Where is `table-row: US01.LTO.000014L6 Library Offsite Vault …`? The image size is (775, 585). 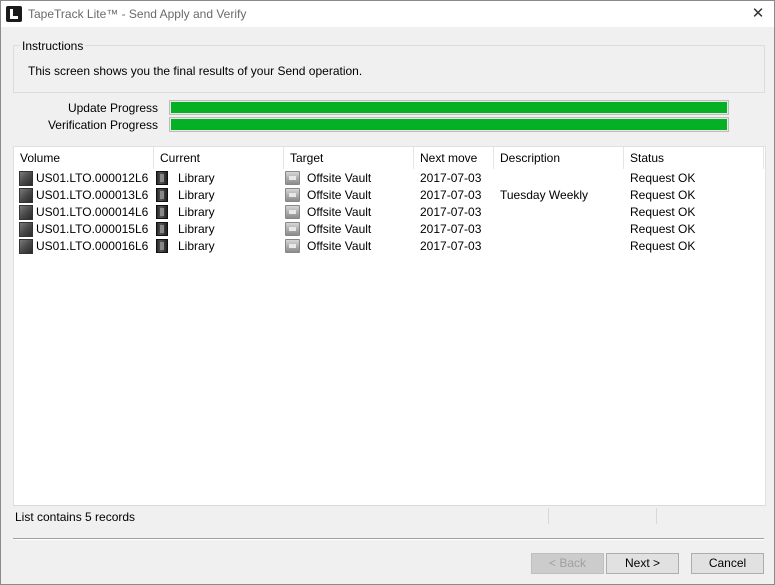 table-row: US01.LTO.000014L6 Library Offsite Vault … is located at coordinates (389, 212).